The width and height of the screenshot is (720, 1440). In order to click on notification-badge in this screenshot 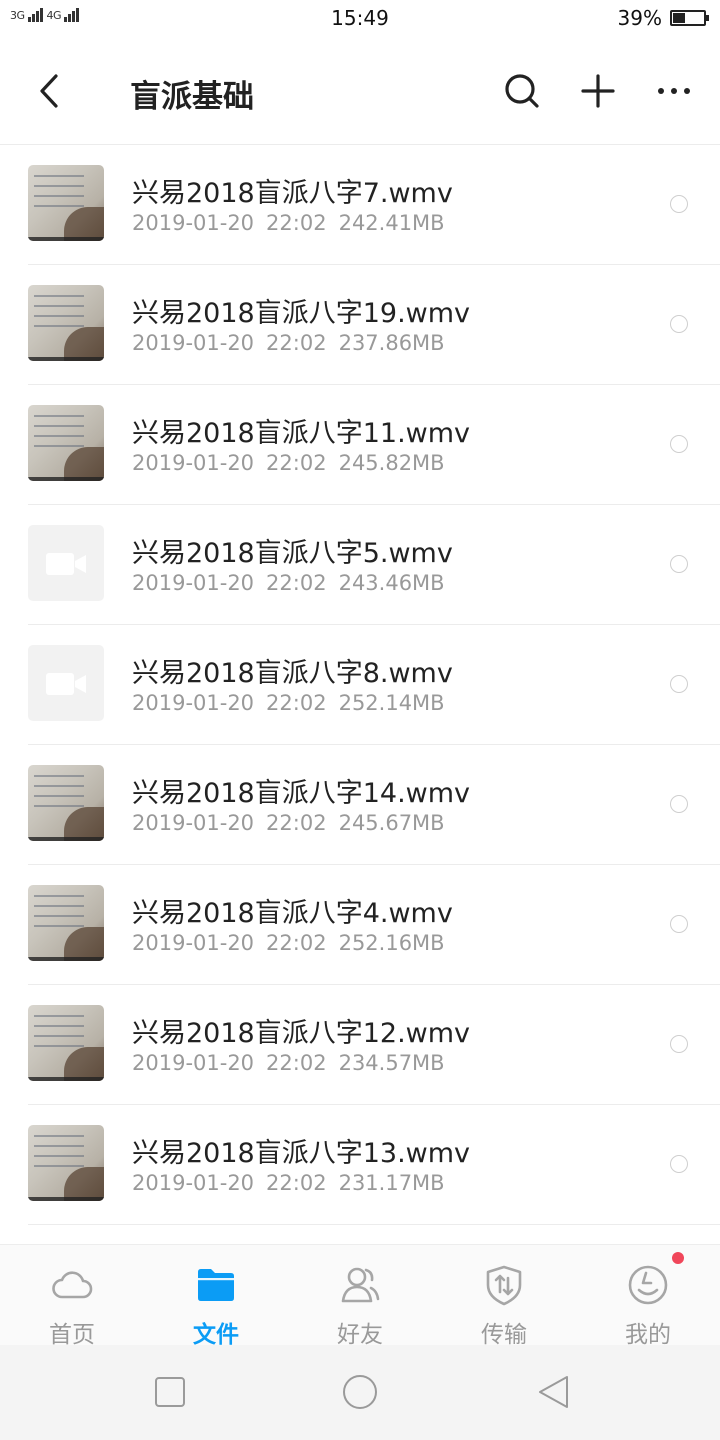, I will do `click(678, 1258)`.